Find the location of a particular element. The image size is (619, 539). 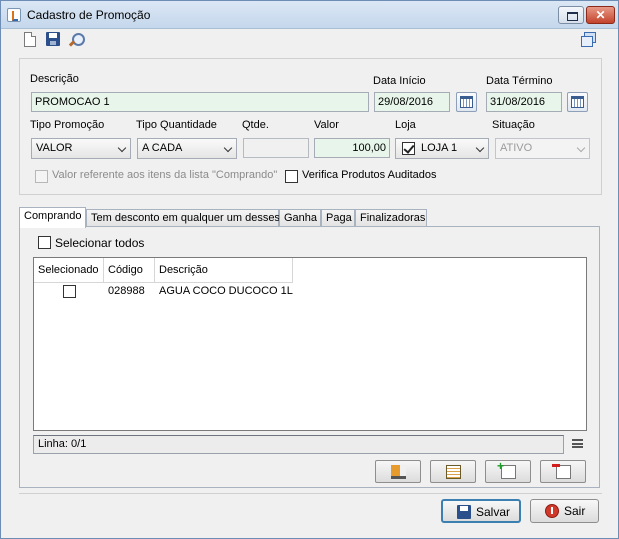

save-button-label: Salvar is located at coordinates (493, 512).